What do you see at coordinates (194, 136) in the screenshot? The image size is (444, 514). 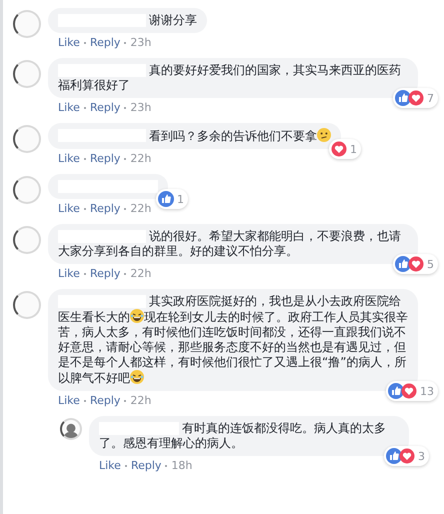 I see `comment-text: 看到吗？多余的告诉他们不要拿` at bounding box center [194, 136].